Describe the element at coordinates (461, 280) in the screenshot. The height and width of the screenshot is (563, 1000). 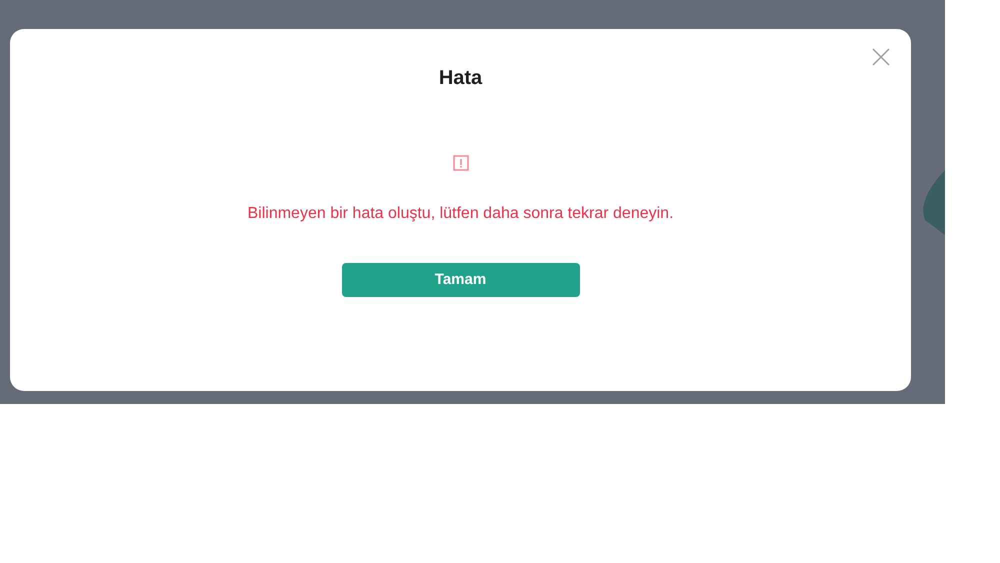
I see `ok-button: Tamam` at that location.